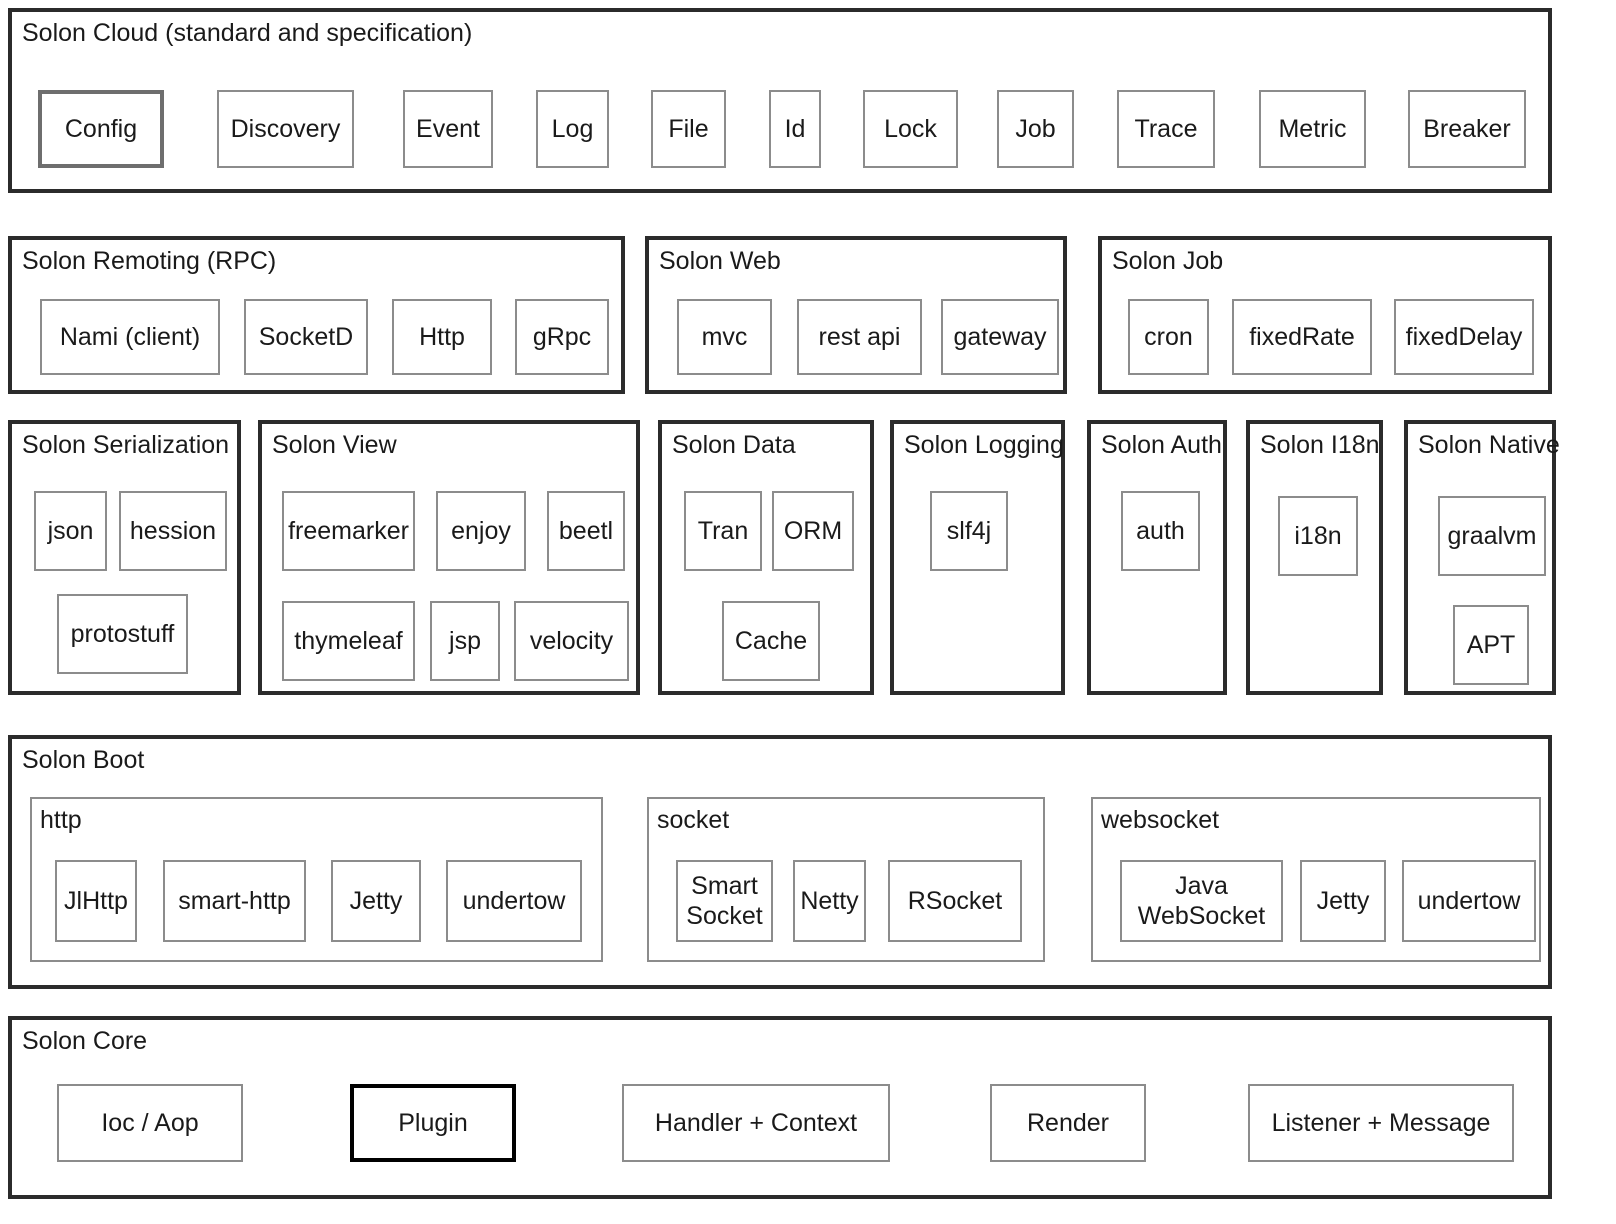 This screenshot has height=1224, width=1616. What do you see at coordinates (376, 901) in the screenshot?
I see `node-jetty-http: Jetty` at bounding box center [376, 901].